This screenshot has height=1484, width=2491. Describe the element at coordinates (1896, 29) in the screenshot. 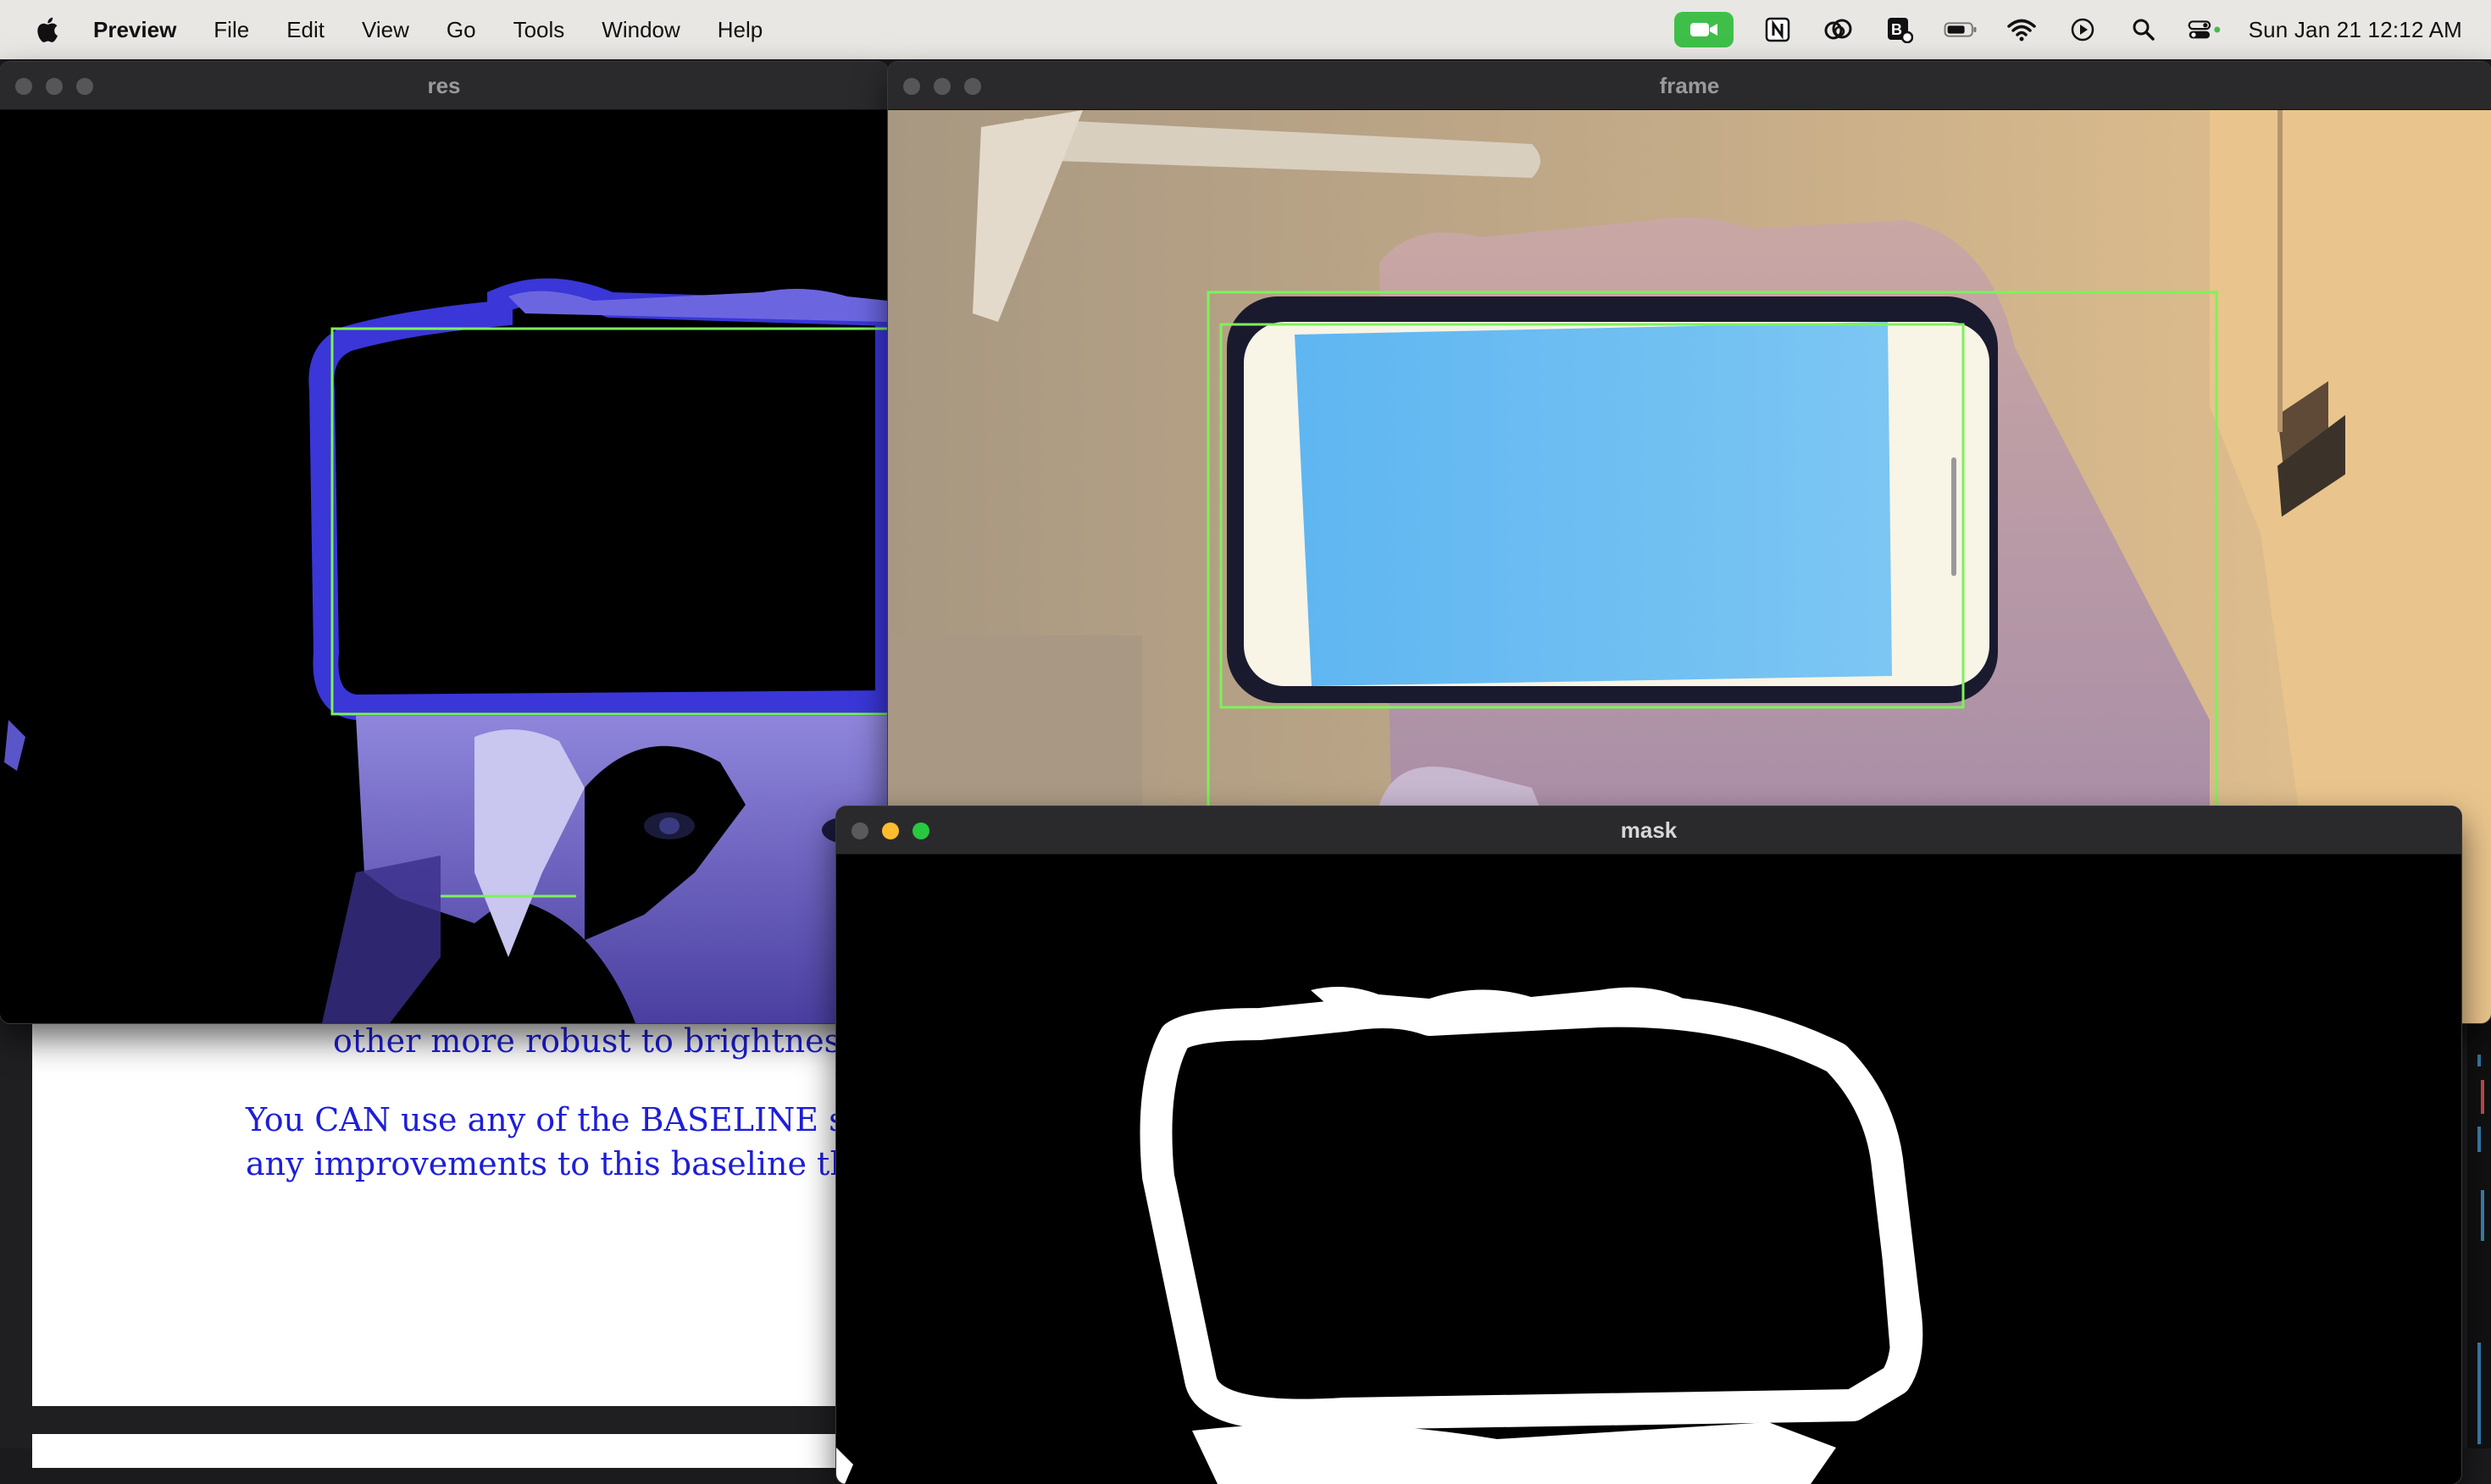

I see `svg-text: B` at that location.